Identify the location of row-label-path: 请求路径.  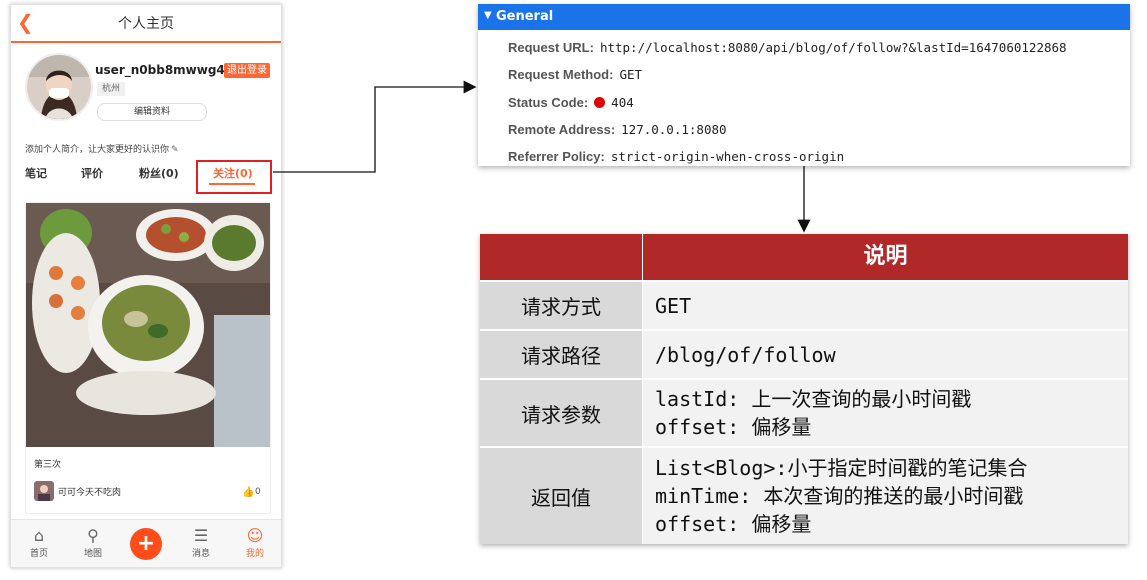
(561, 354).